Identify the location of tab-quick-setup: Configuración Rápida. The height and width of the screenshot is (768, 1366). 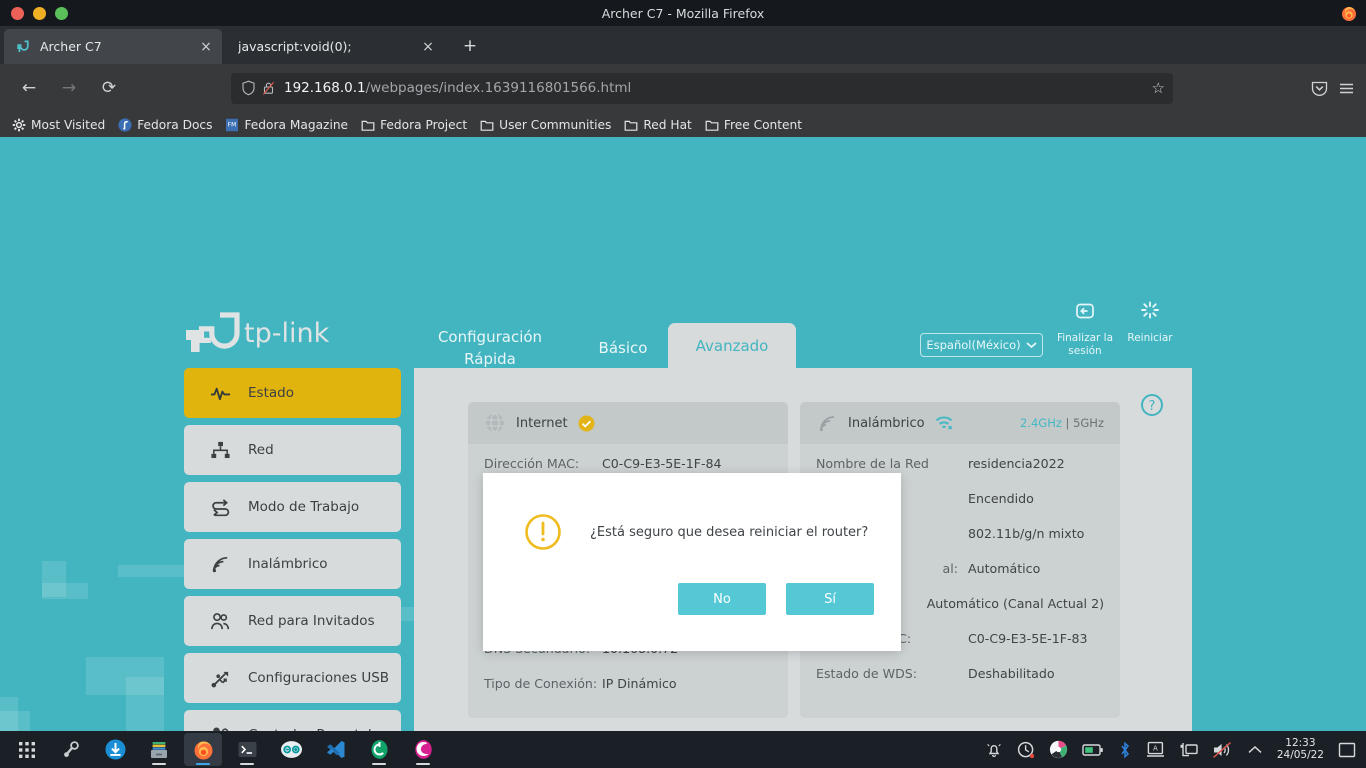
(490, 349).